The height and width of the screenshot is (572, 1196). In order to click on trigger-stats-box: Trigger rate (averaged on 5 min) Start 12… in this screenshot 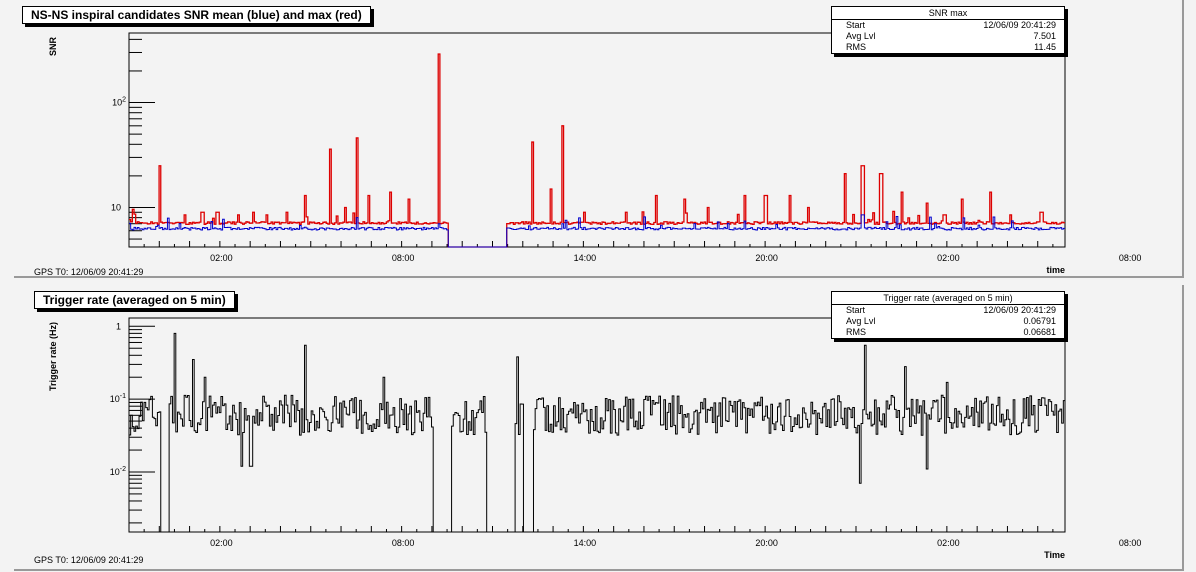, I will do `click(948, 315)`.